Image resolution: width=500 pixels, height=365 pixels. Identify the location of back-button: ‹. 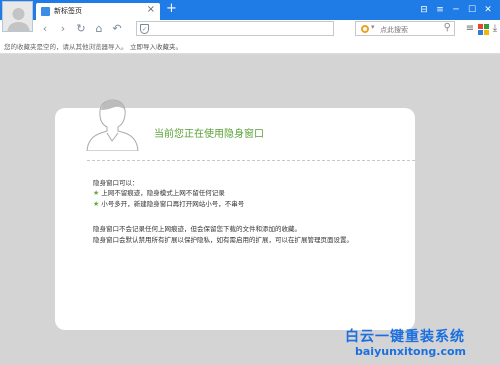
(45, 28).